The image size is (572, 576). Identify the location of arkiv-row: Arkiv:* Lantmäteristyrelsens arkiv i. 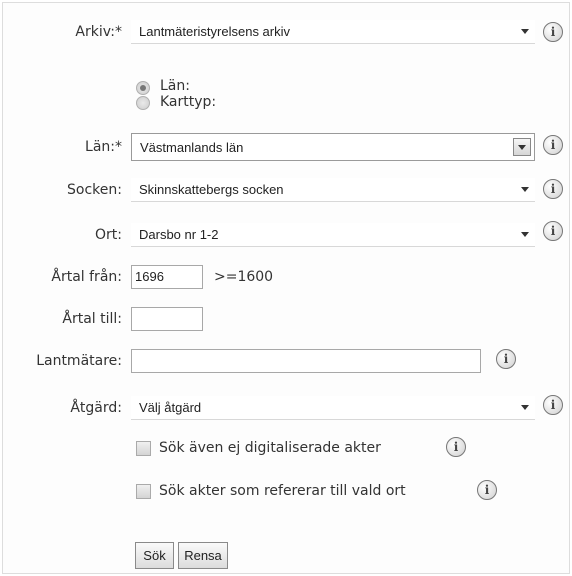
(286, 33).